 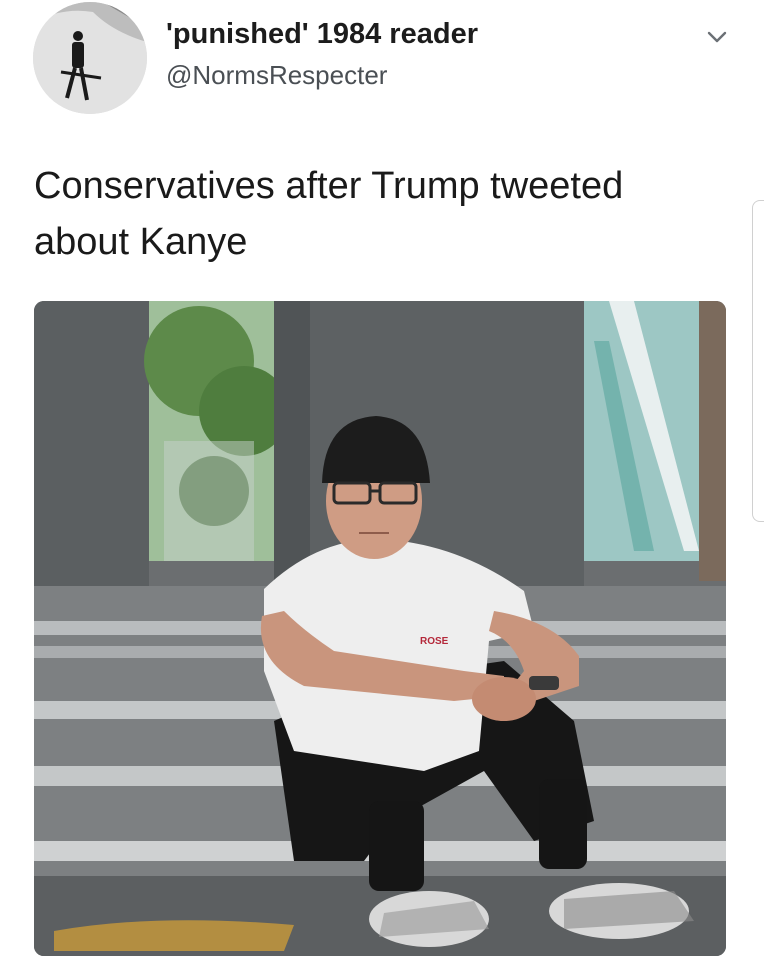 What do you see at coordinates (276, 75) in the screenshot?
I see `user-handle: @NormsRespecter` at bounding box center [276, 75].